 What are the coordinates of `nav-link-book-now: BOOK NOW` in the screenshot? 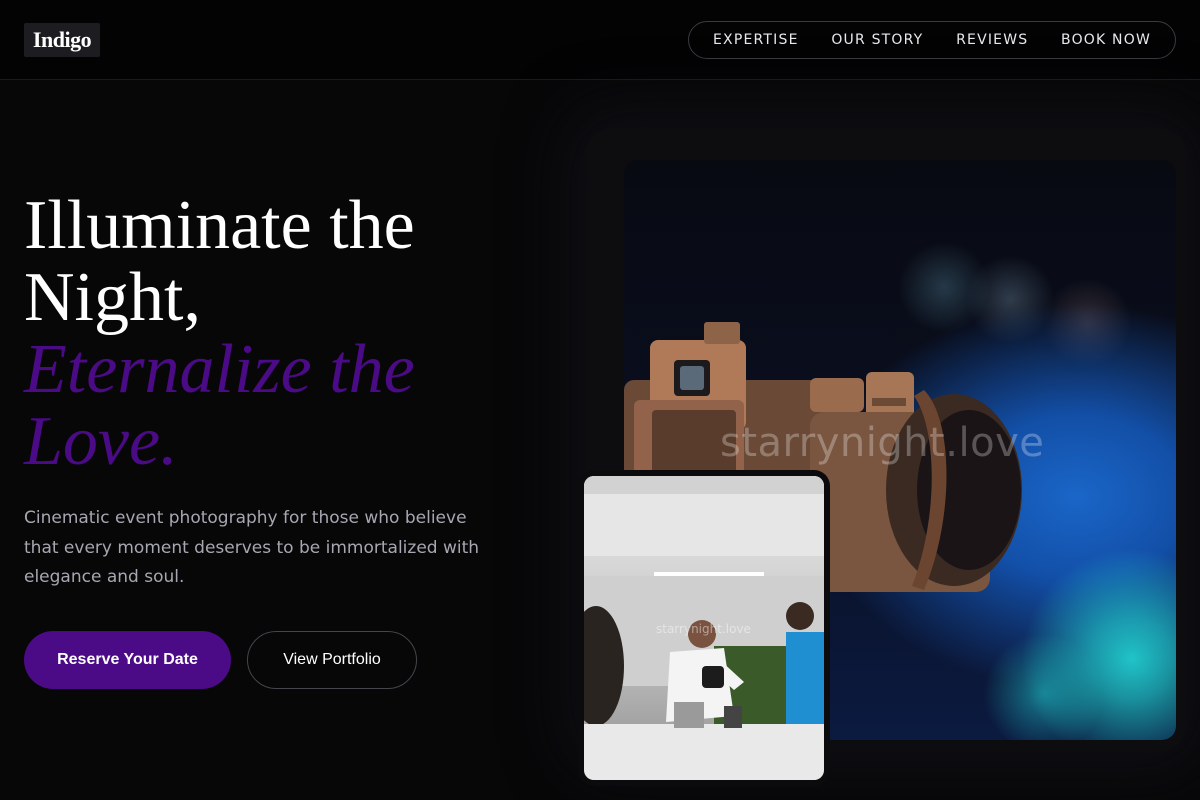 It's located at (1106, 40).